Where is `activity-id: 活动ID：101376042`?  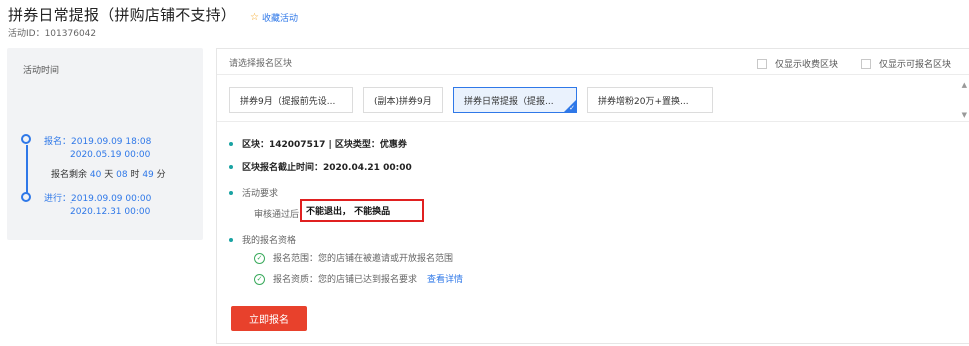
activity-id: 活动ID：101376042 is located at coordinates (52, 34).